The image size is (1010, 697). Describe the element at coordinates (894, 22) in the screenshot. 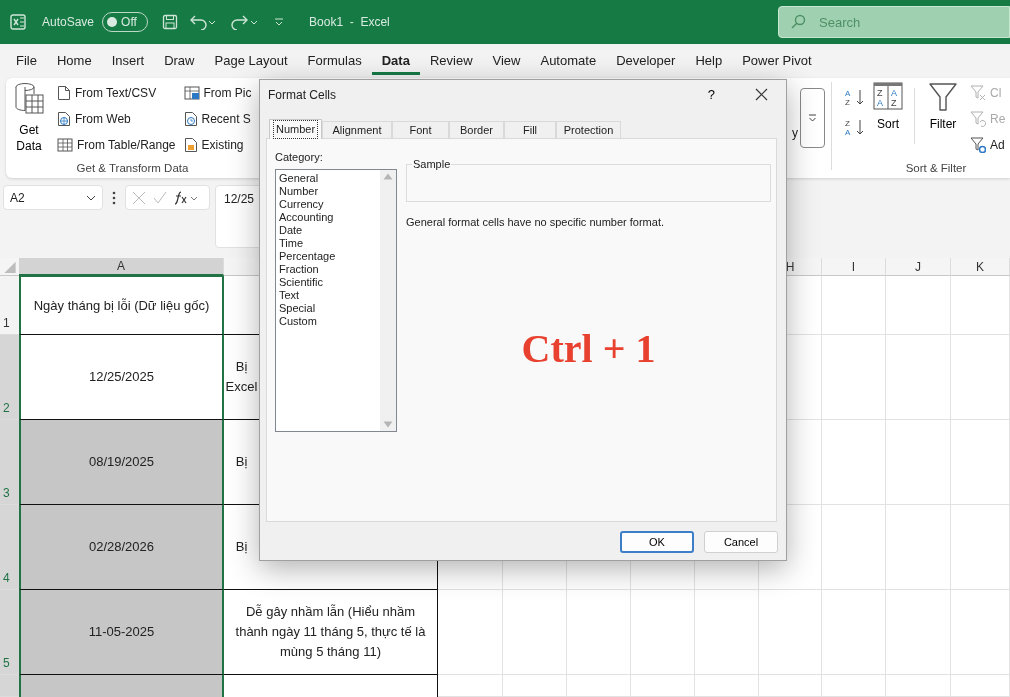

I see `search-field: Search` at that location.